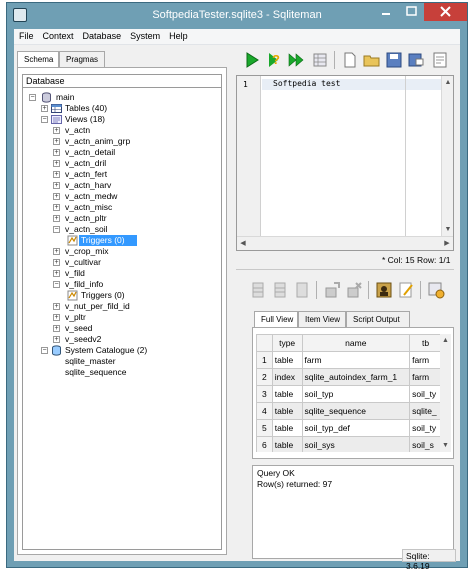 Image resolution: width=474 pixels, height=571 pixels. Describe the element at coordinates (264, 360) in the screenshot. I see `row-number: 1` at that location.